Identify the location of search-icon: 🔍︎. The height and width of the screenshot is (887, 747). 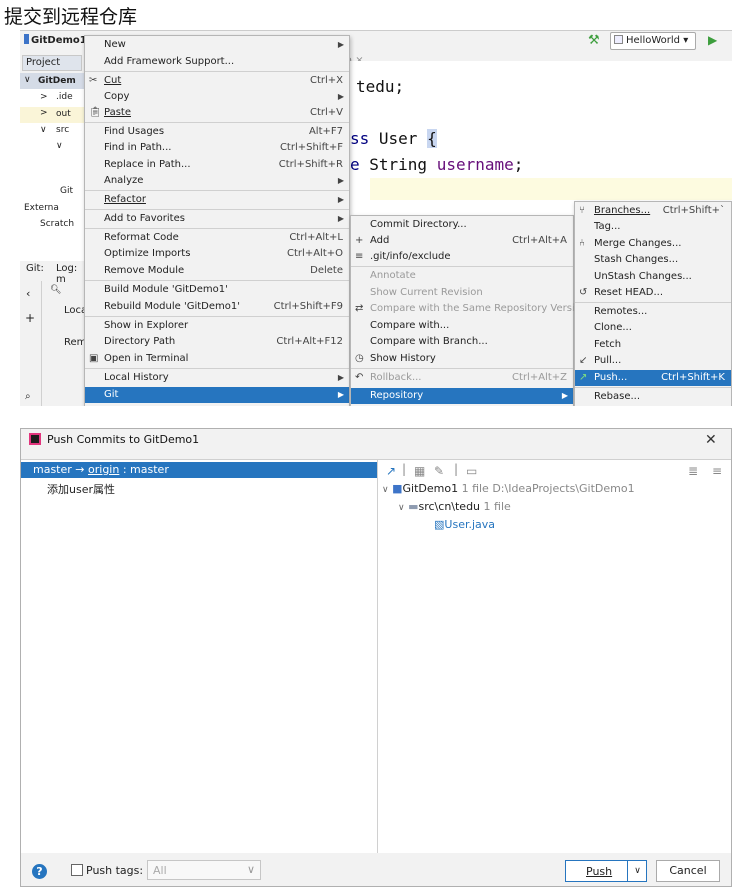
(55, 290).